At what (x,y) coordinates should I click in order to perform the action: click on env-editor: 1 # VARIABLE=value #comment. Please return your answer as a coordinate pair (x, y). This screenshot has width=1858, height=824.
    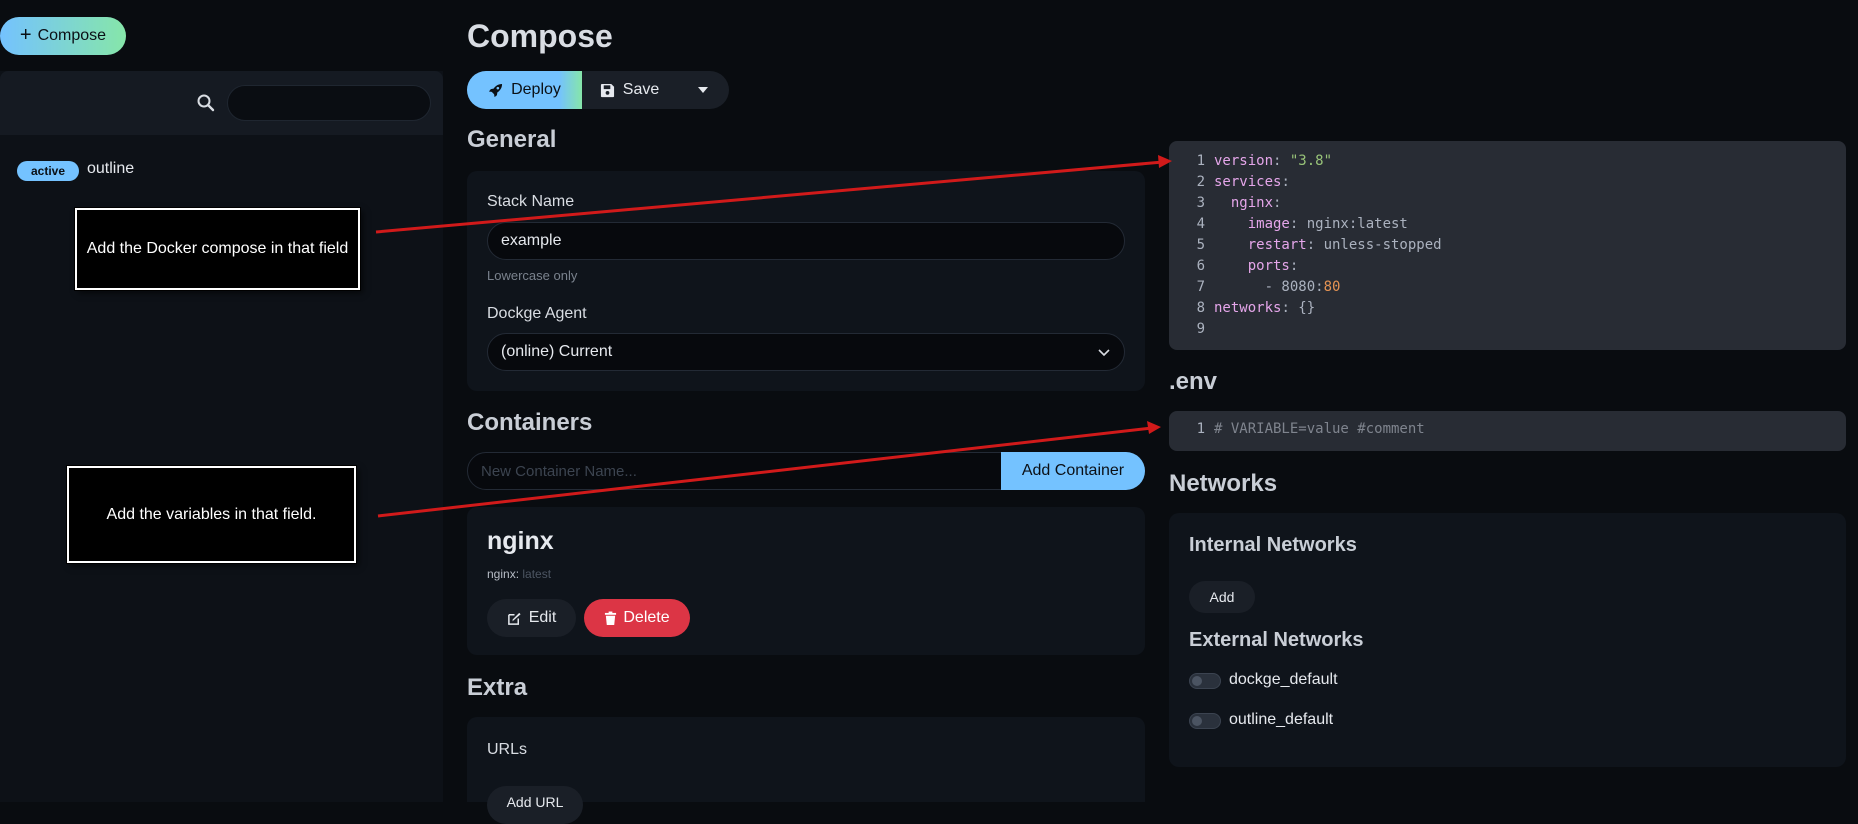
    Looking at the image, I should click on (1507, 431).